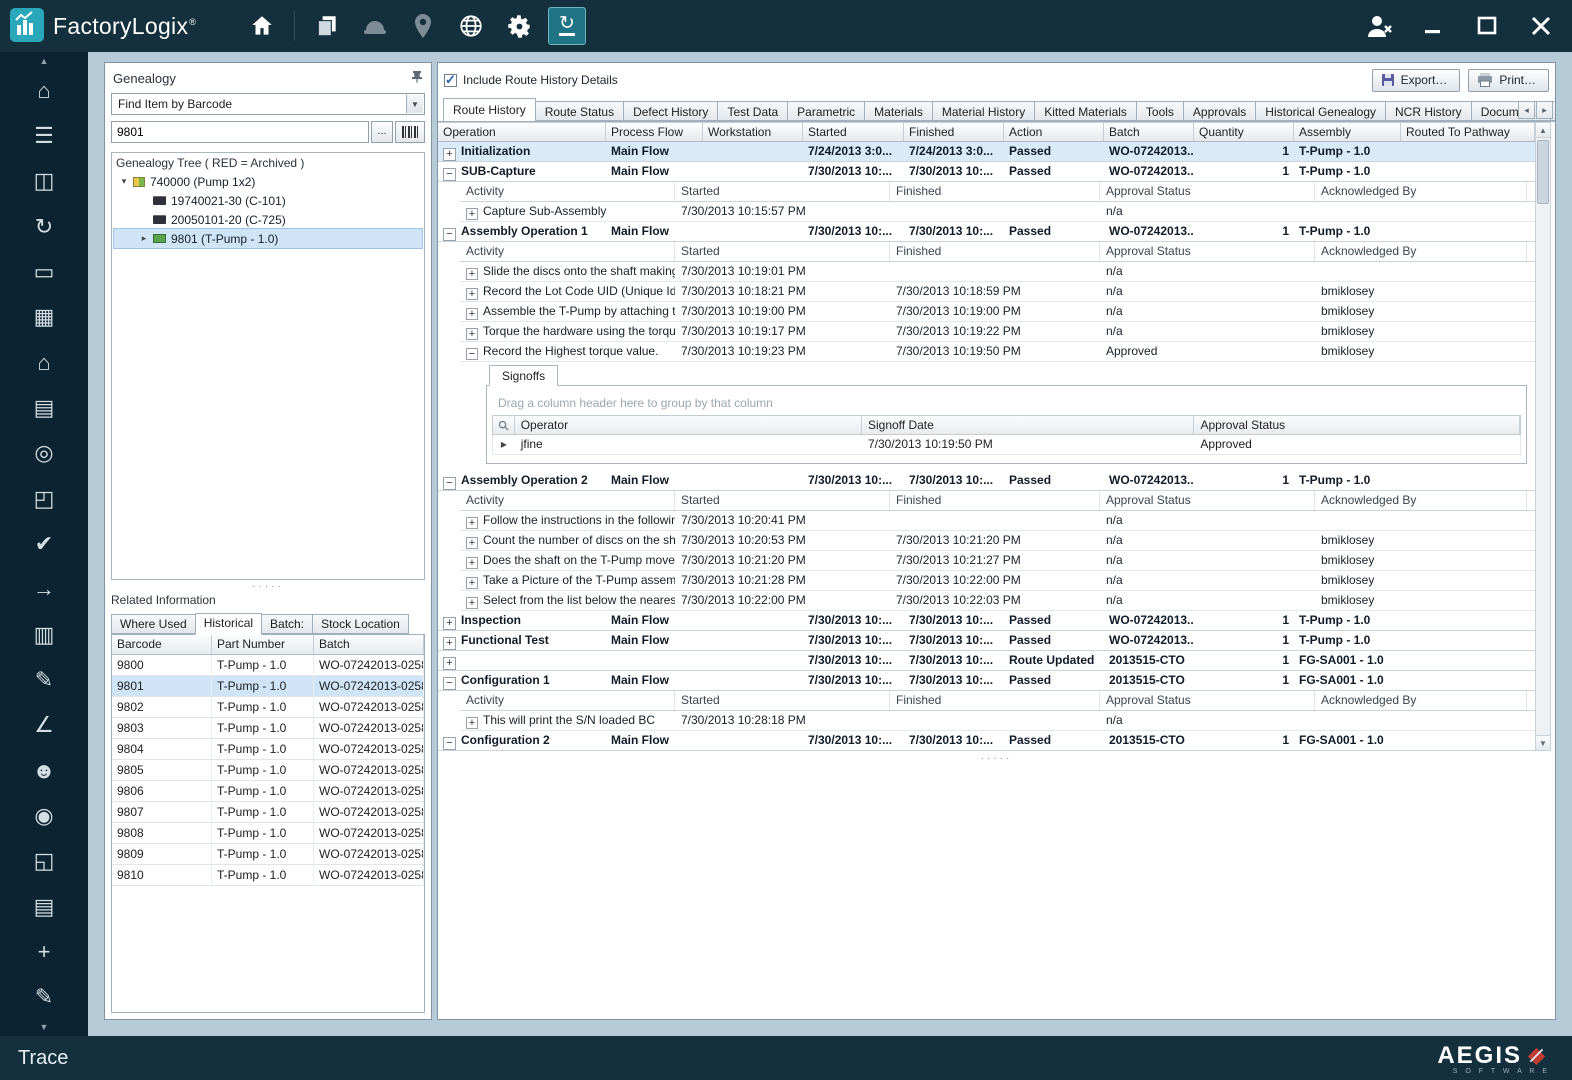 The height and width of the screenshot is (1080, 1572). What do you see at coordinates (1544, 110) in the screenshot?
I see `tab-scroll-right-icon: ▸` at bounding box center [1544, 110].